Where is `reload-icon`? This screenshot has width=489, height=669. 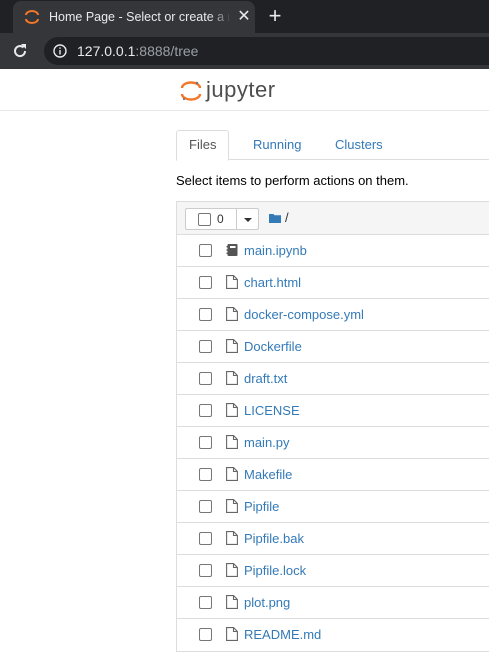
reload-icon is located at coordinates (20, 51).